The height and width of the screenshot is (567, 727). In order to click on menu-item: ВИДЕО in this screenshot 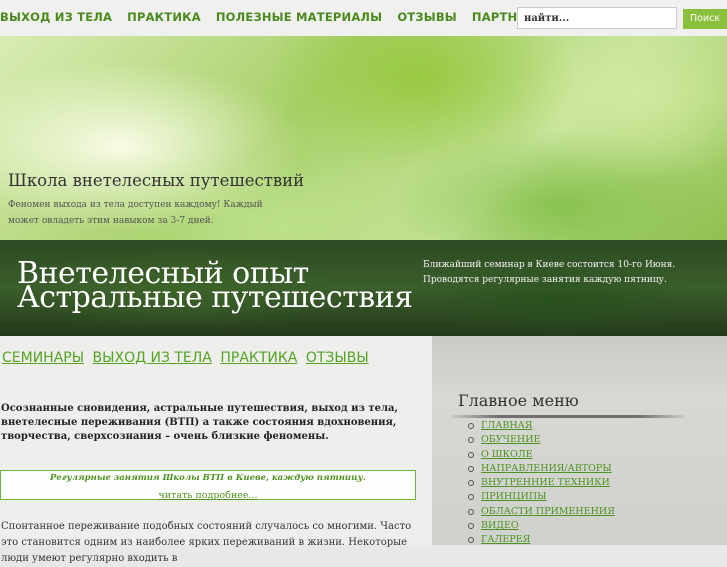, I will do `click(540, 526)`.